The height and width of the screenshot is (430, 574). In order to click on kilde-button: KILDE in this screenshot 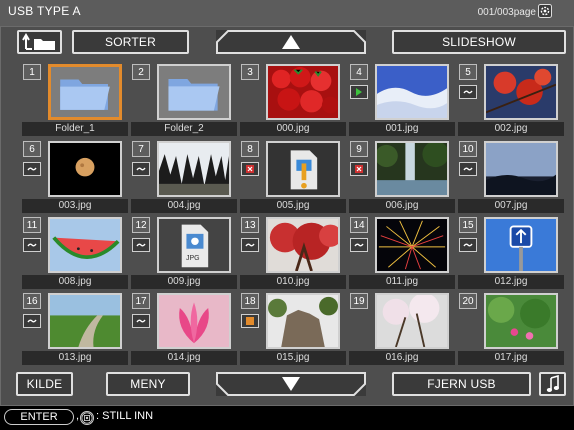, I will do `click(44, 384)`.